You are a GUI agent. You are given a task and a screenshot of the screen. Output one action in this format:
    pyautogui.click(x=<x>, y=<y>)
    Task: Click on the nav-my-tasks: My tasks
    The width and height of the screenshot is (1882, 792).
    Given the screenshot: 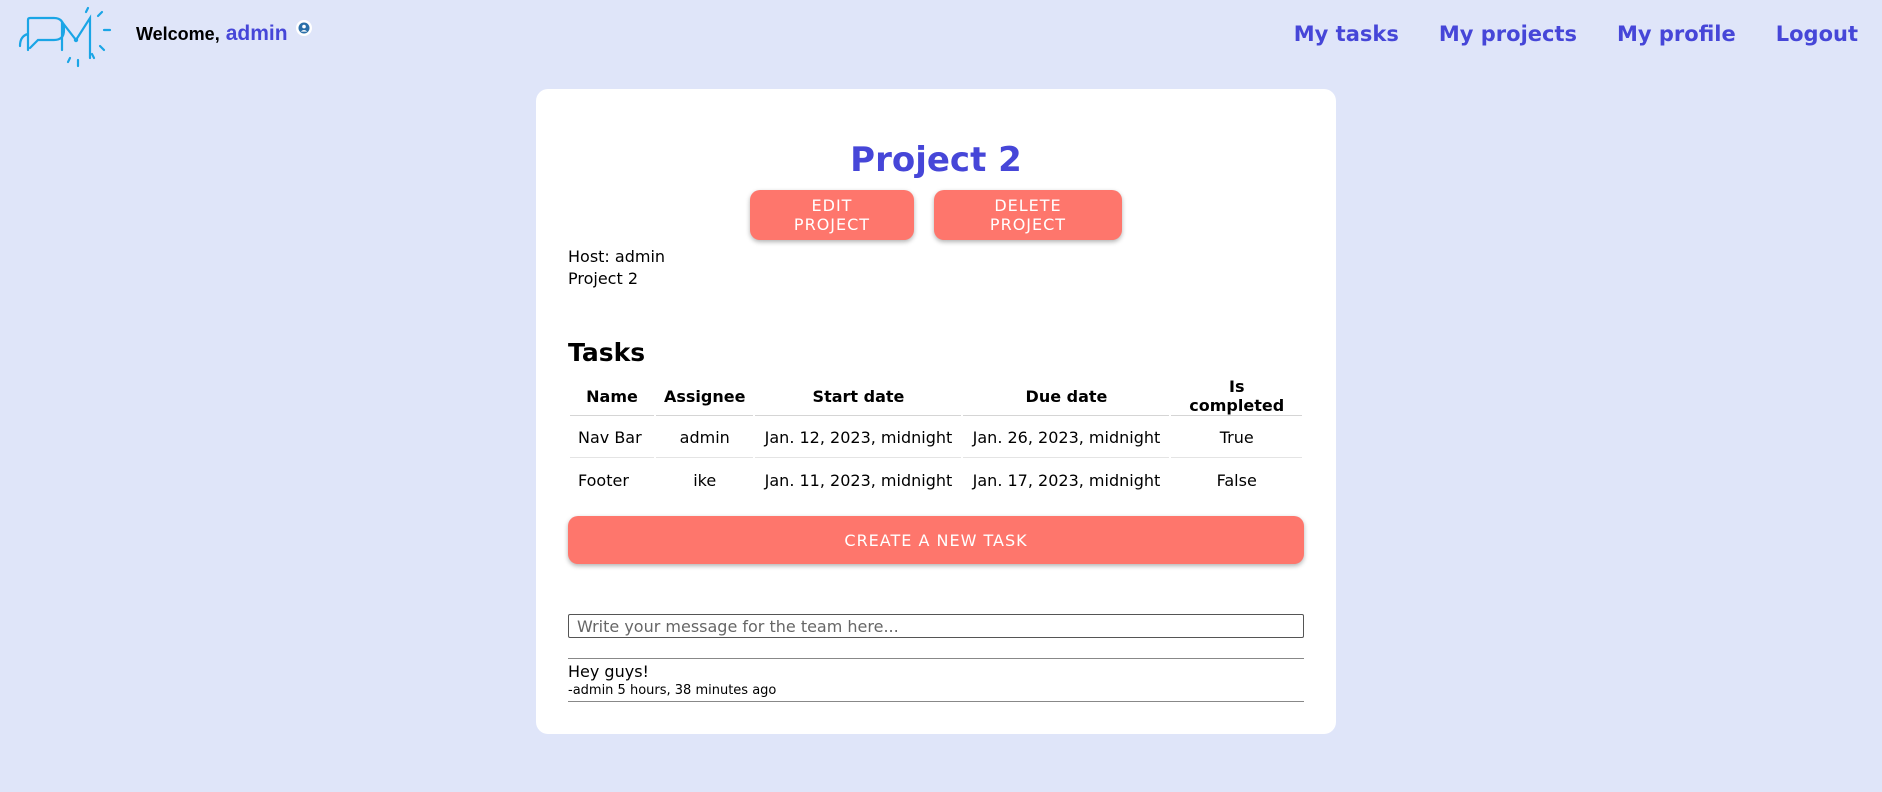 What is the action you would take?
    pyautogui.click(x=1346, y=34)
    